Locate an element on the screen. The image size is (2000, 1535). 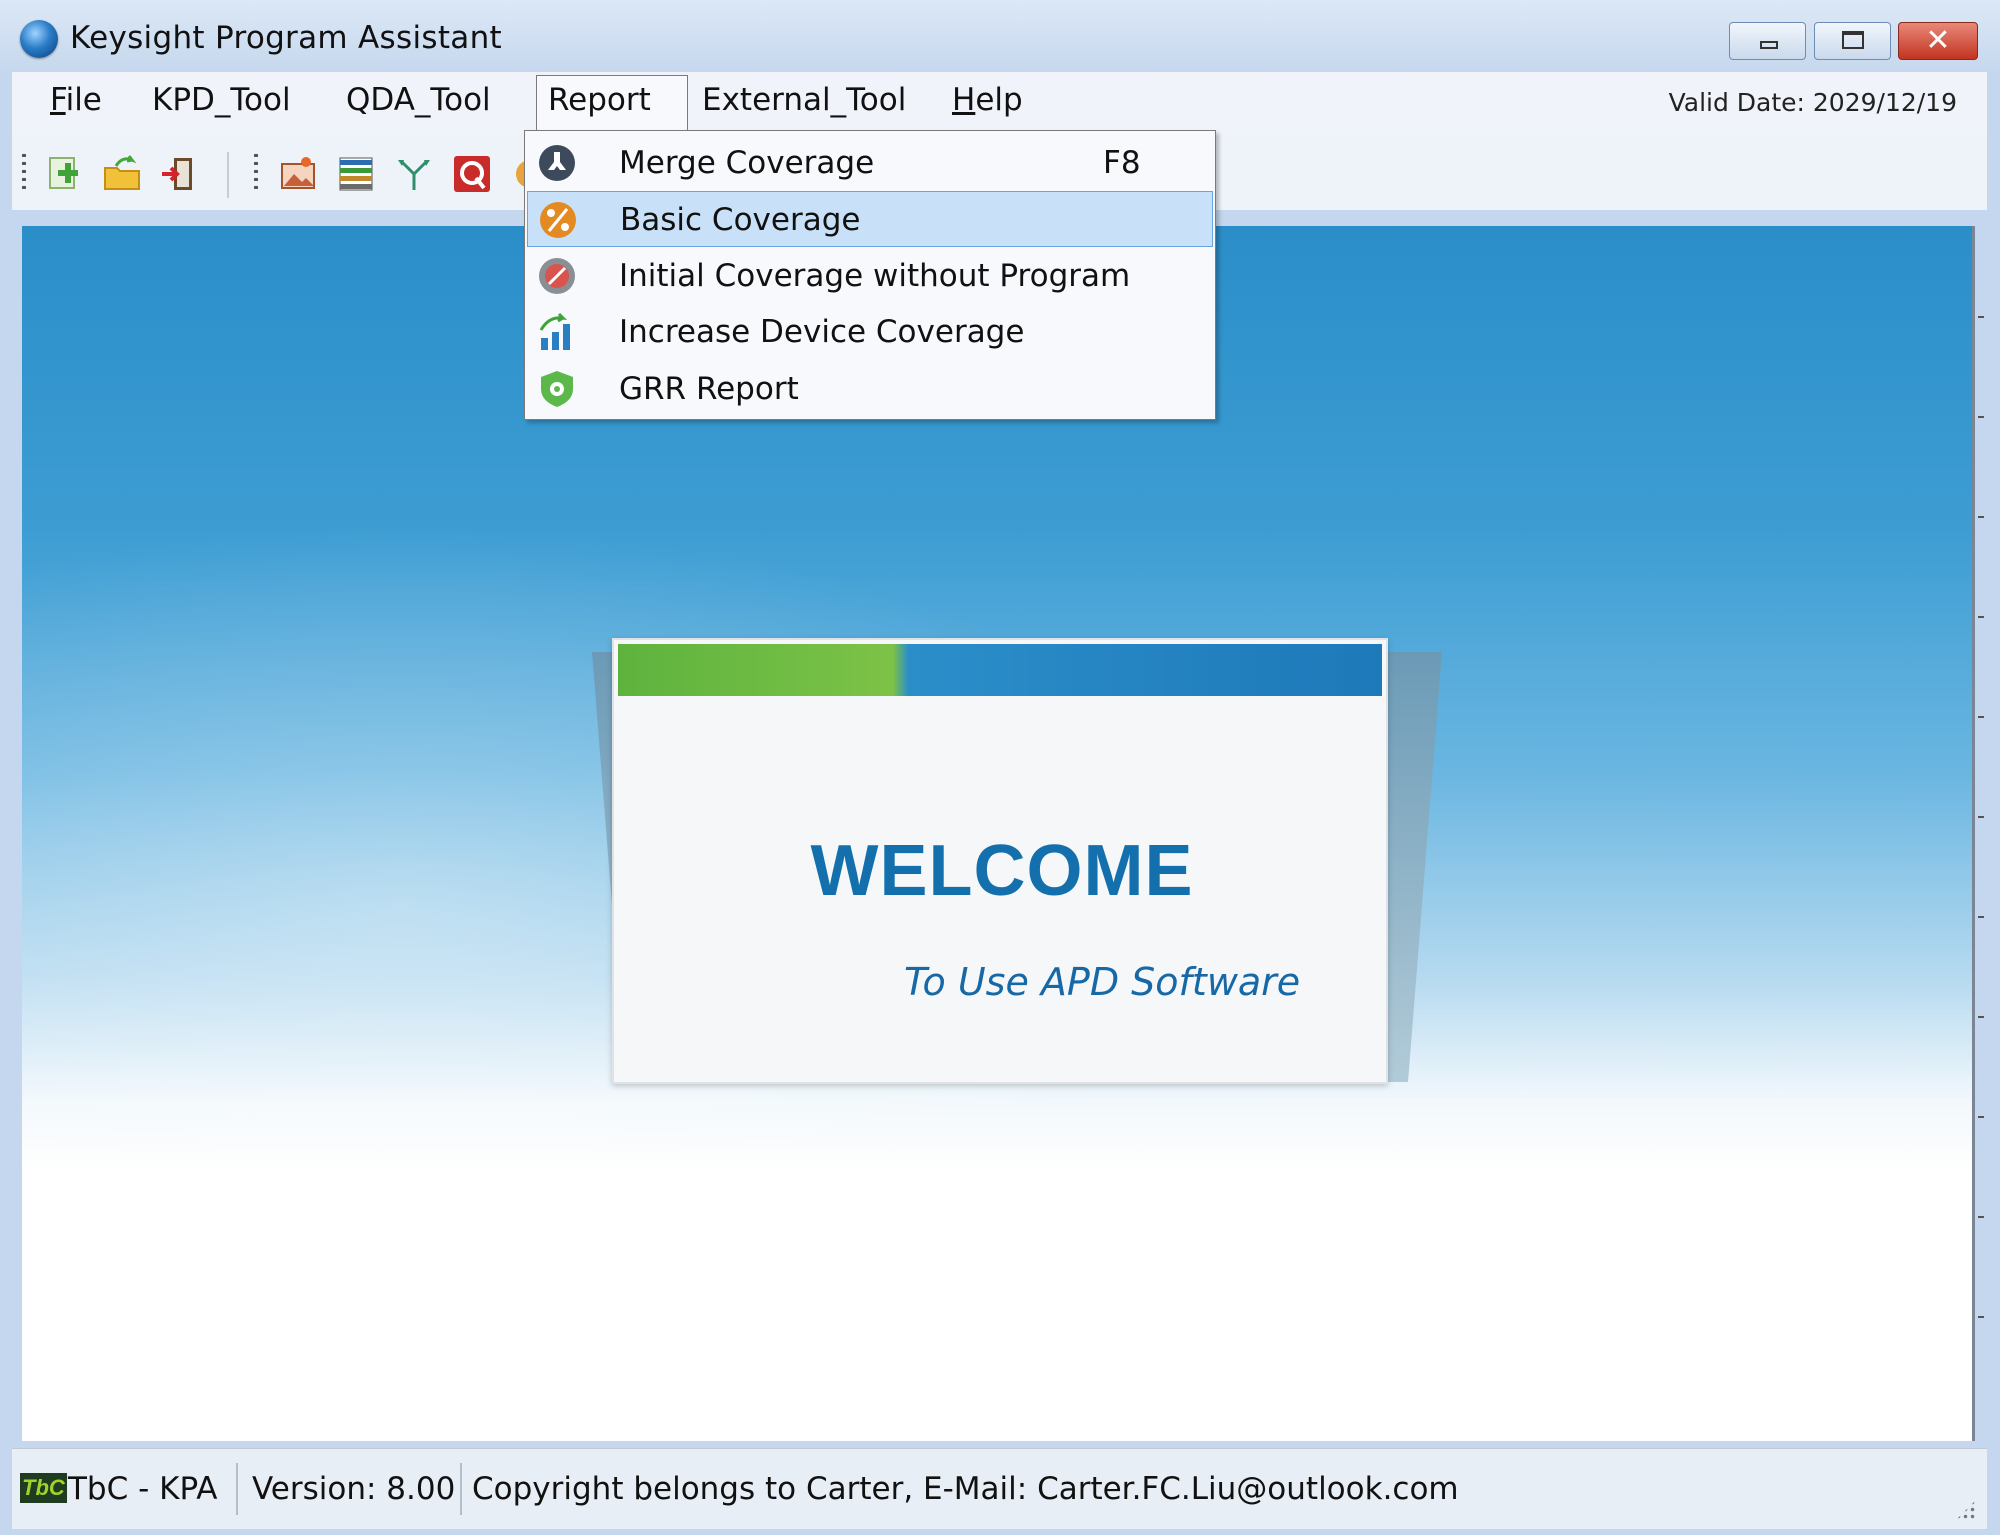
list-icon is located at coordinates (356, 174).